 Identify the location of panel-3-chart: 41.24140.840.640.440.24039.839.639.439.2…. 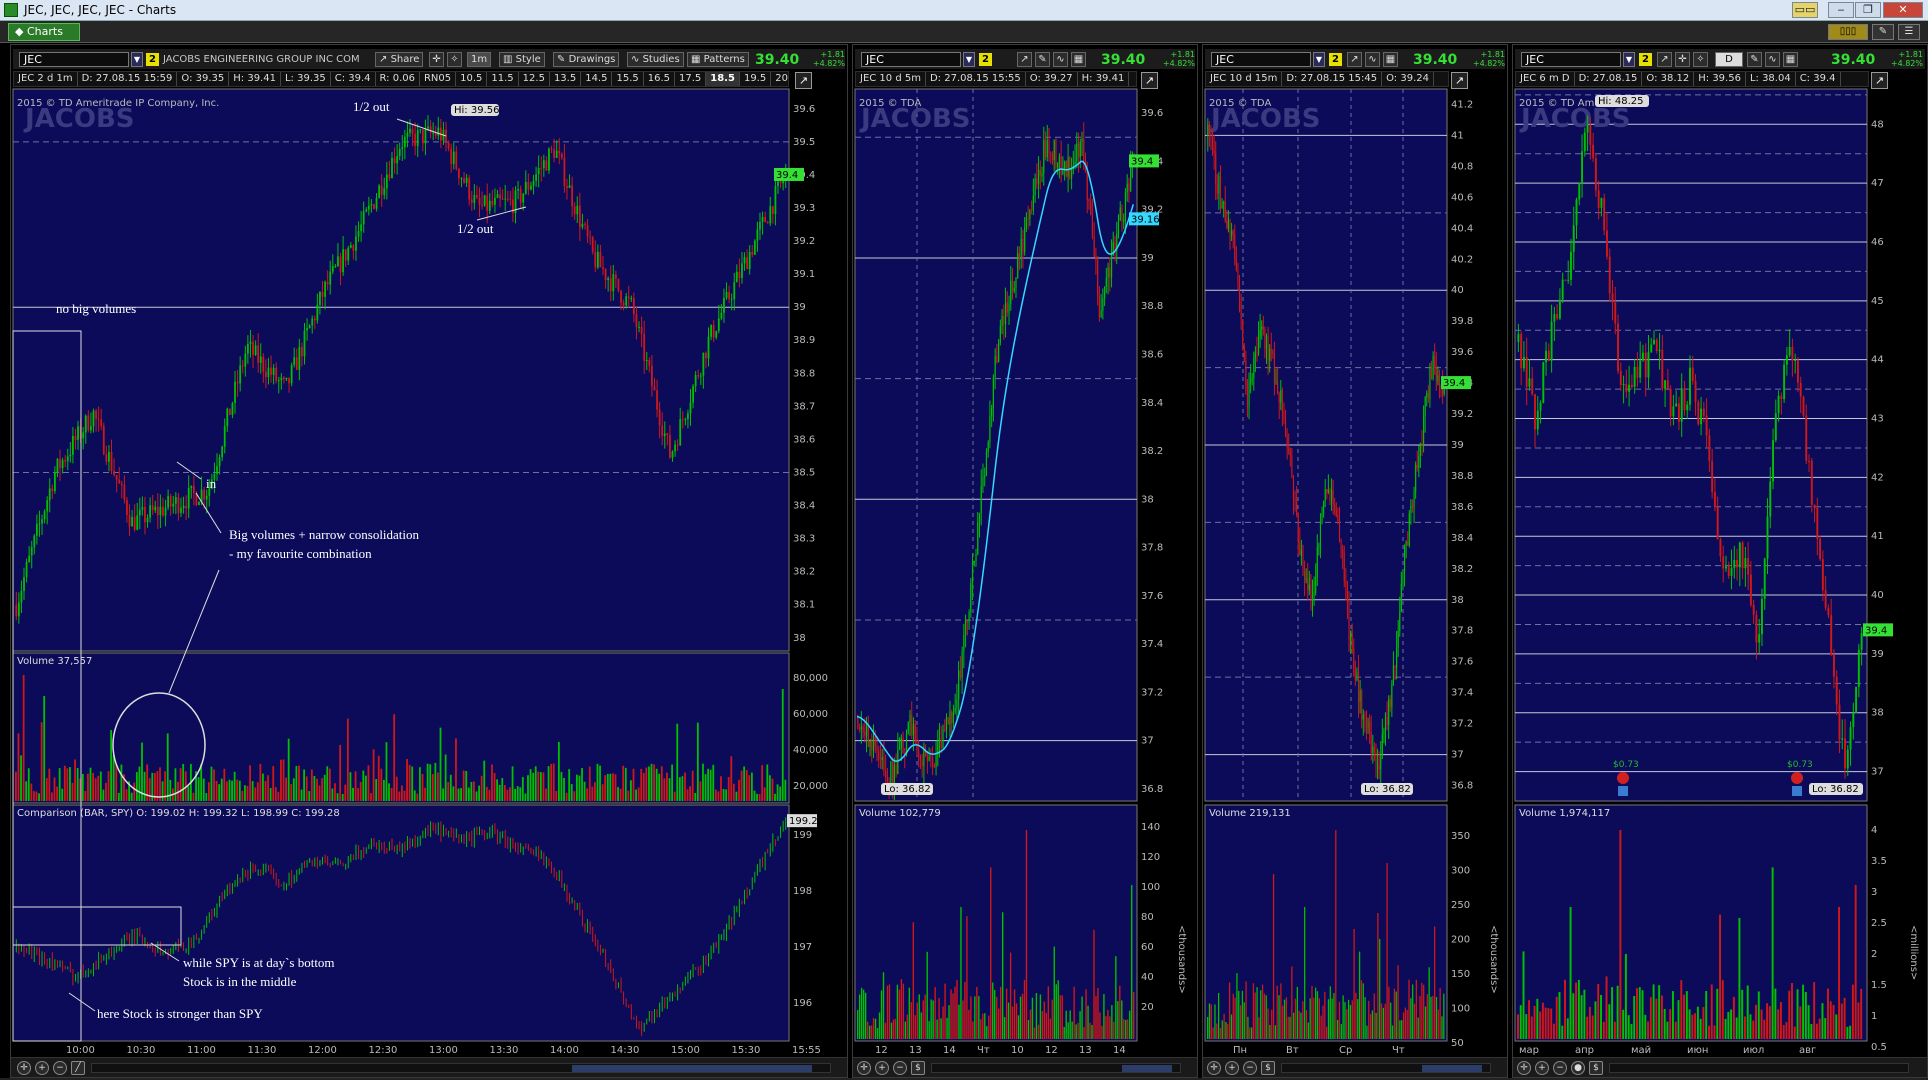
(1356, 550).